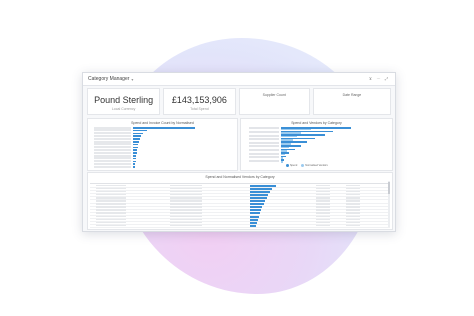 Image resolution: width=474 pixels, height=316 pixels. I want to click on table-row, so click(240, 226).